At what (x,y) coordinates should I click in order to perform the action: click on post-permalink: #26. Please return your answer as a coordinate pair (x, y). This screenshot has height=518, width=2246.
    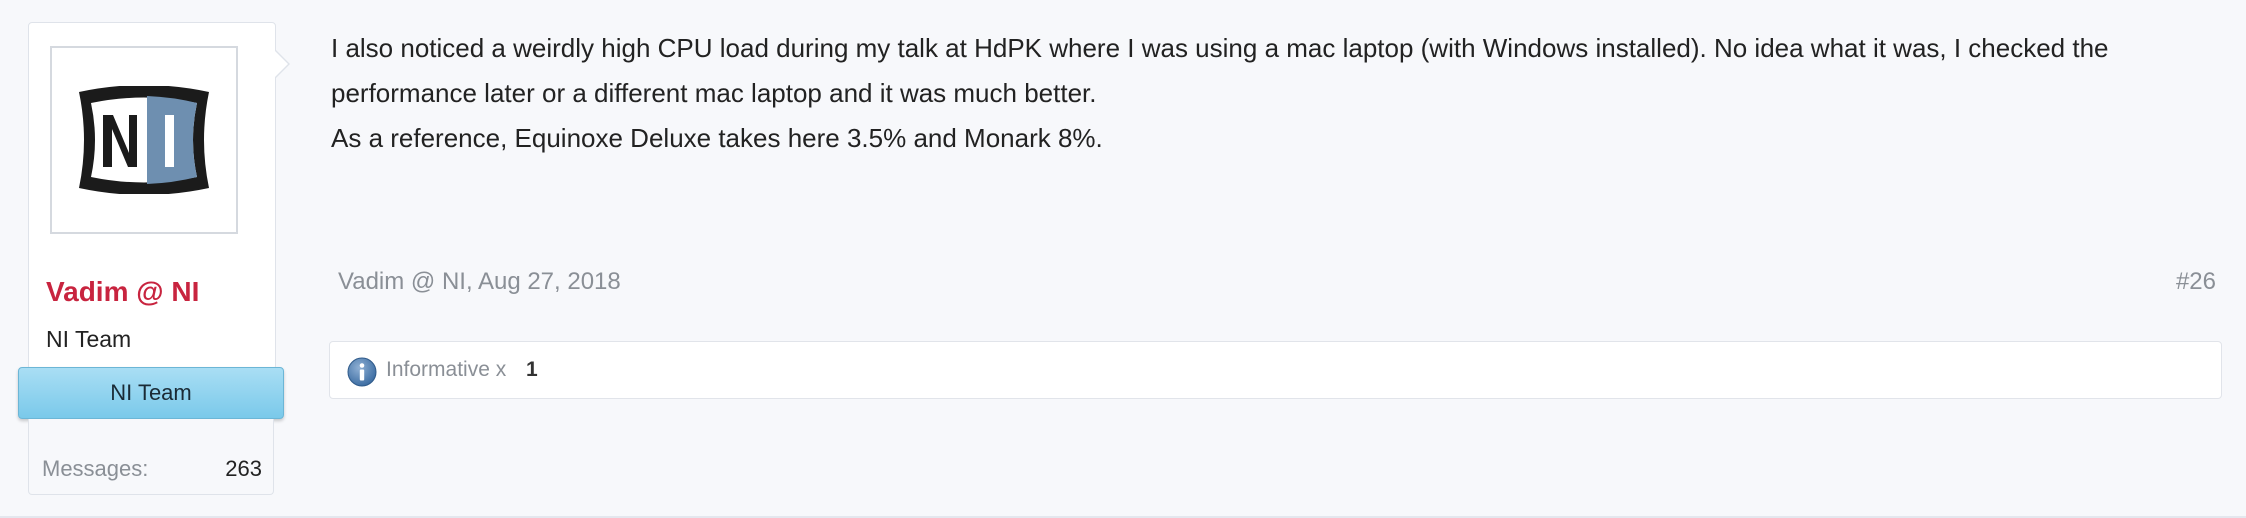
    Looking at the image, I should click on (2196, 282).